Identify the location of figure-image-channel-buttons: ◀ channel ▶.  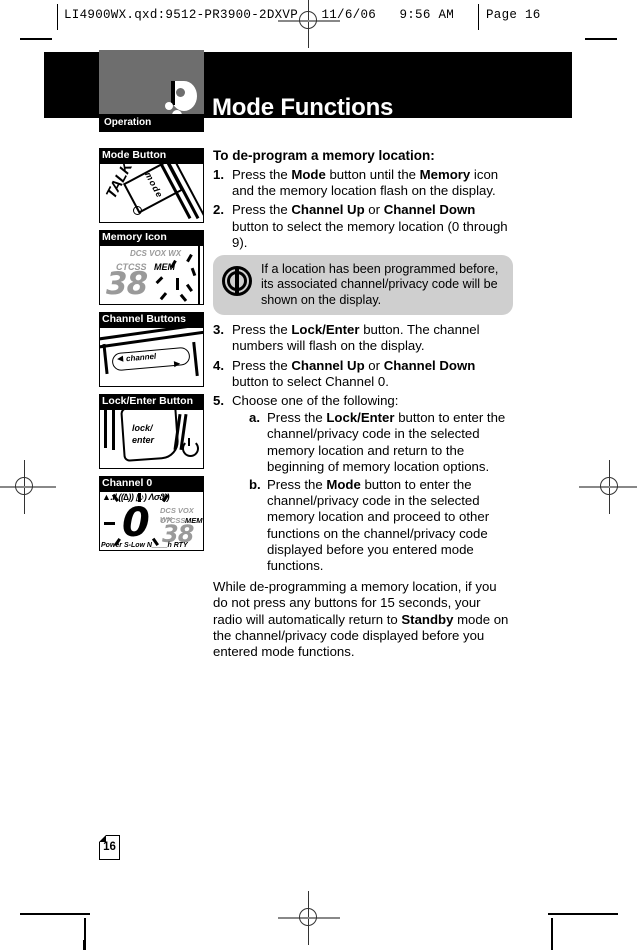
(151, 357).